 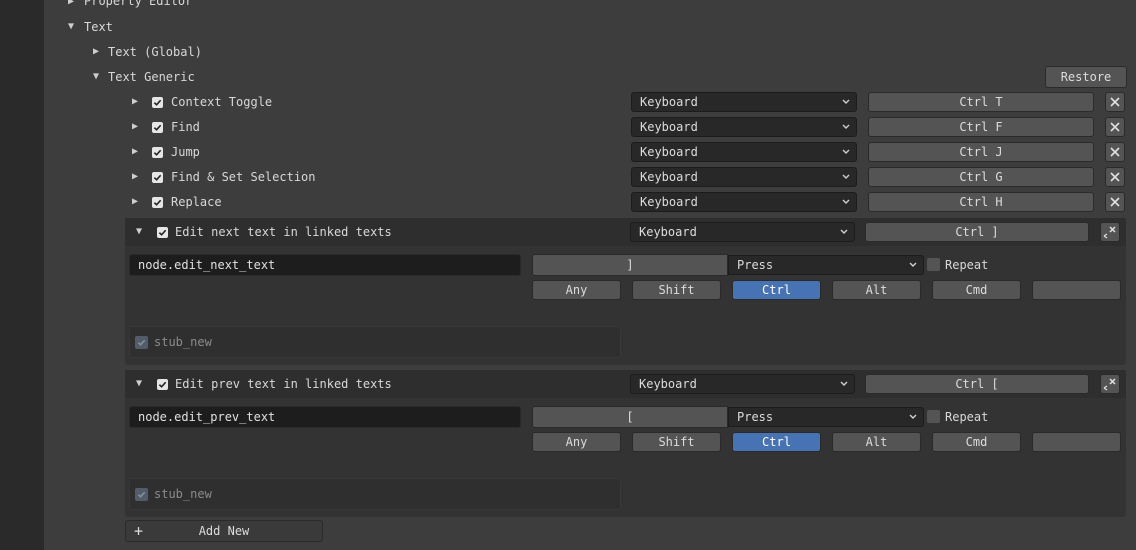 What do you see at coordinates (155, 52) in the screenshot?
I see `tree-item-text-global: Text (Global)` at bounding box center [155, 52].